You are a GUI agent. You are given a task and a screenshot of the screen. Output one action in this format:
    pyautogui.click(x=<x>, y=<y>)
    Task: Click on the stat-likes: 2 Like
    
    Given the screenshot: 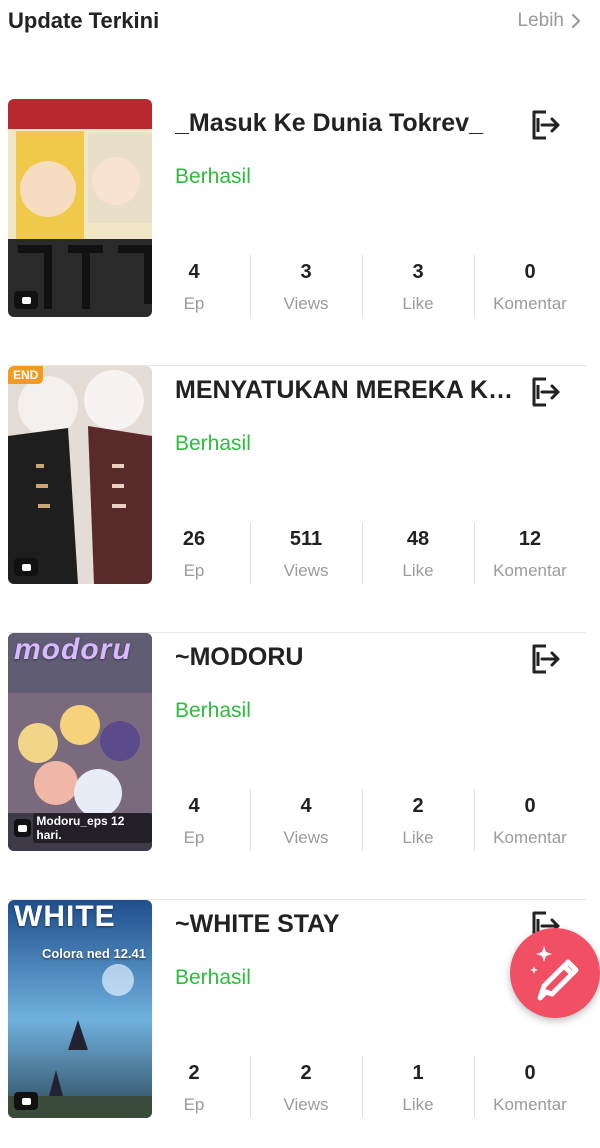 What is the action you would take?
    pyautogui.click(x=418, y=820)
    